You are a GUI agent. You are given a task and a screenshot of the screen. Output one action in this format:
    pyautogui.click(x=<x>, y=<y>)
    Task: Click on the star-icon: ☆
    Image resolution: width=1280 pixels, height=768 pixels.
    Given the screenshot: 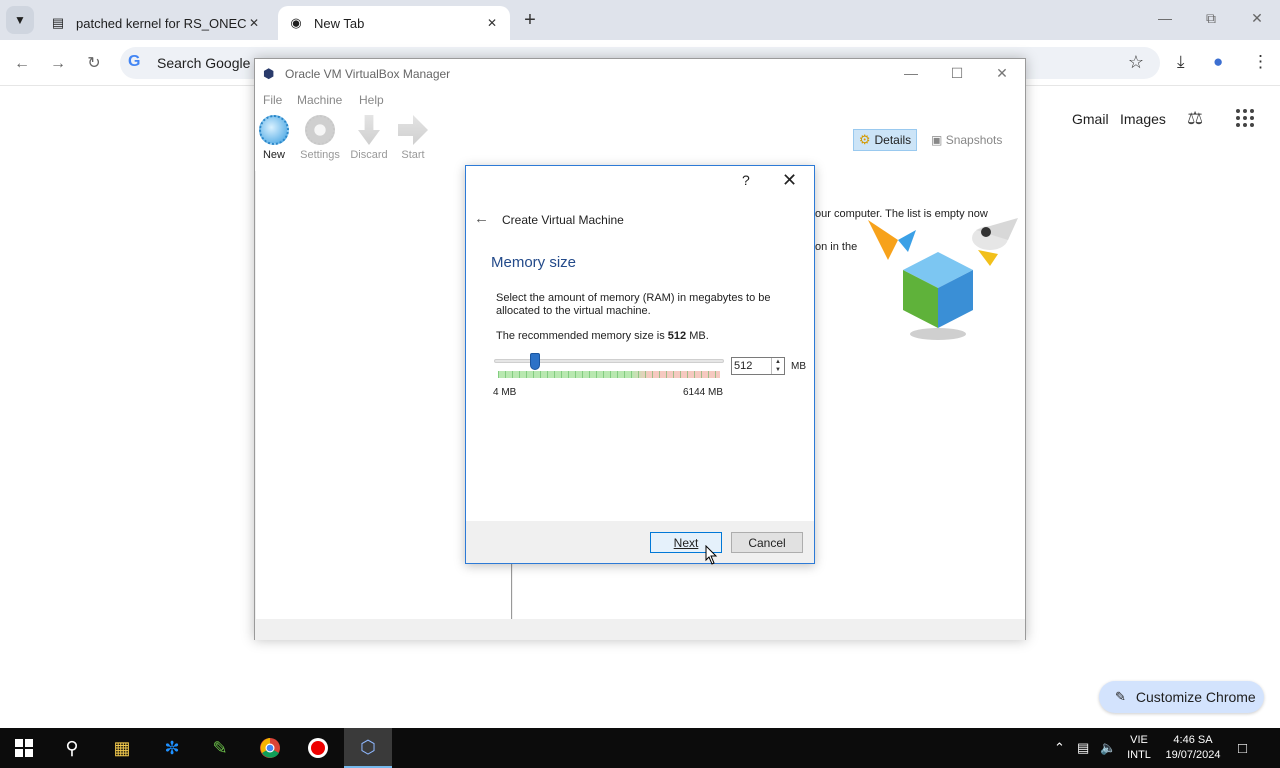 What is the action you would take?
    pyautogui.click(x=1136, y=62)
    